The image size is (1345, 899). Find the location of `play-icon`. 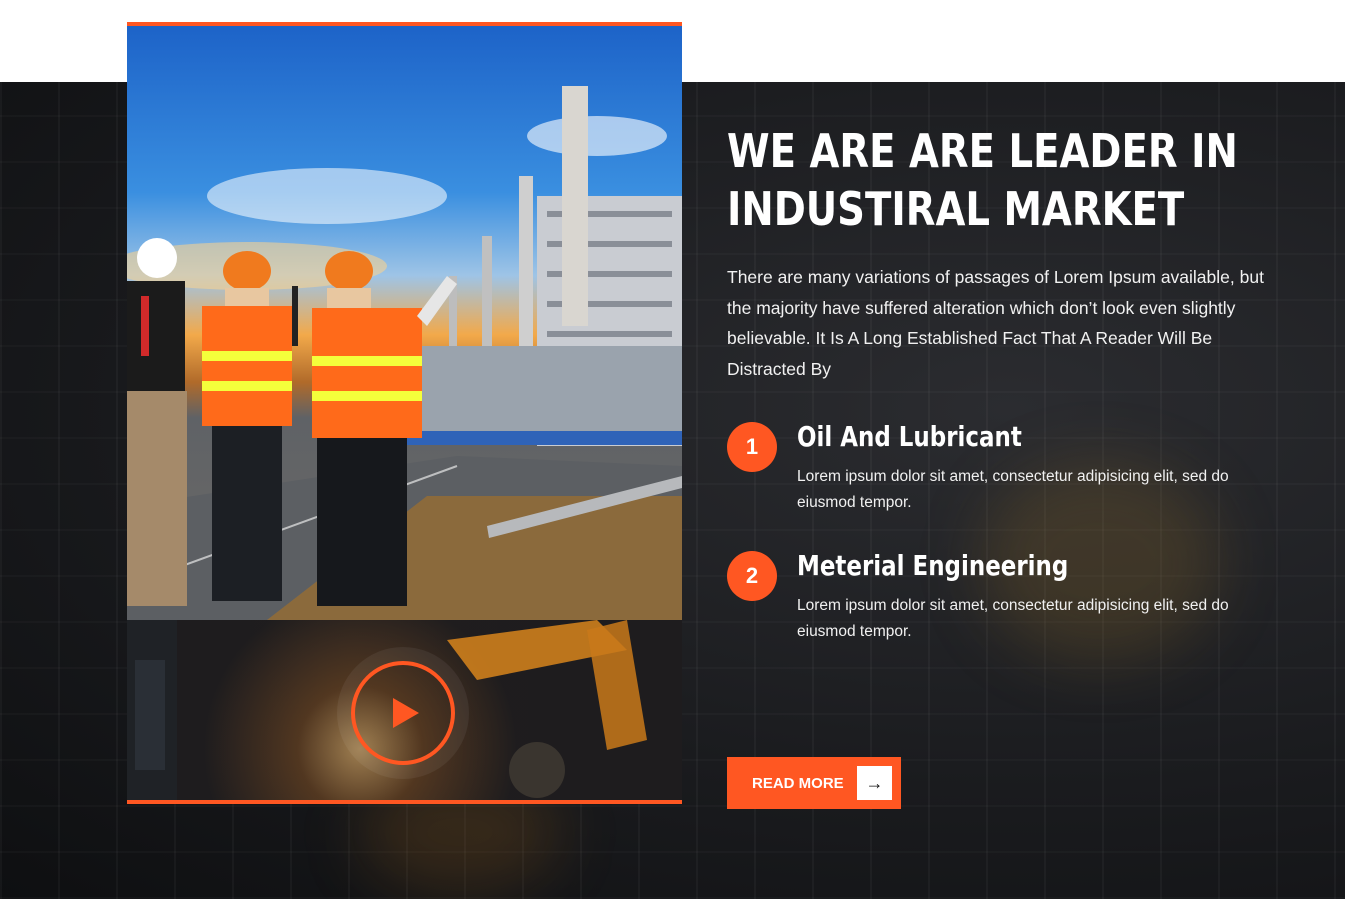

play-icon is located at coordinates (406, 713).